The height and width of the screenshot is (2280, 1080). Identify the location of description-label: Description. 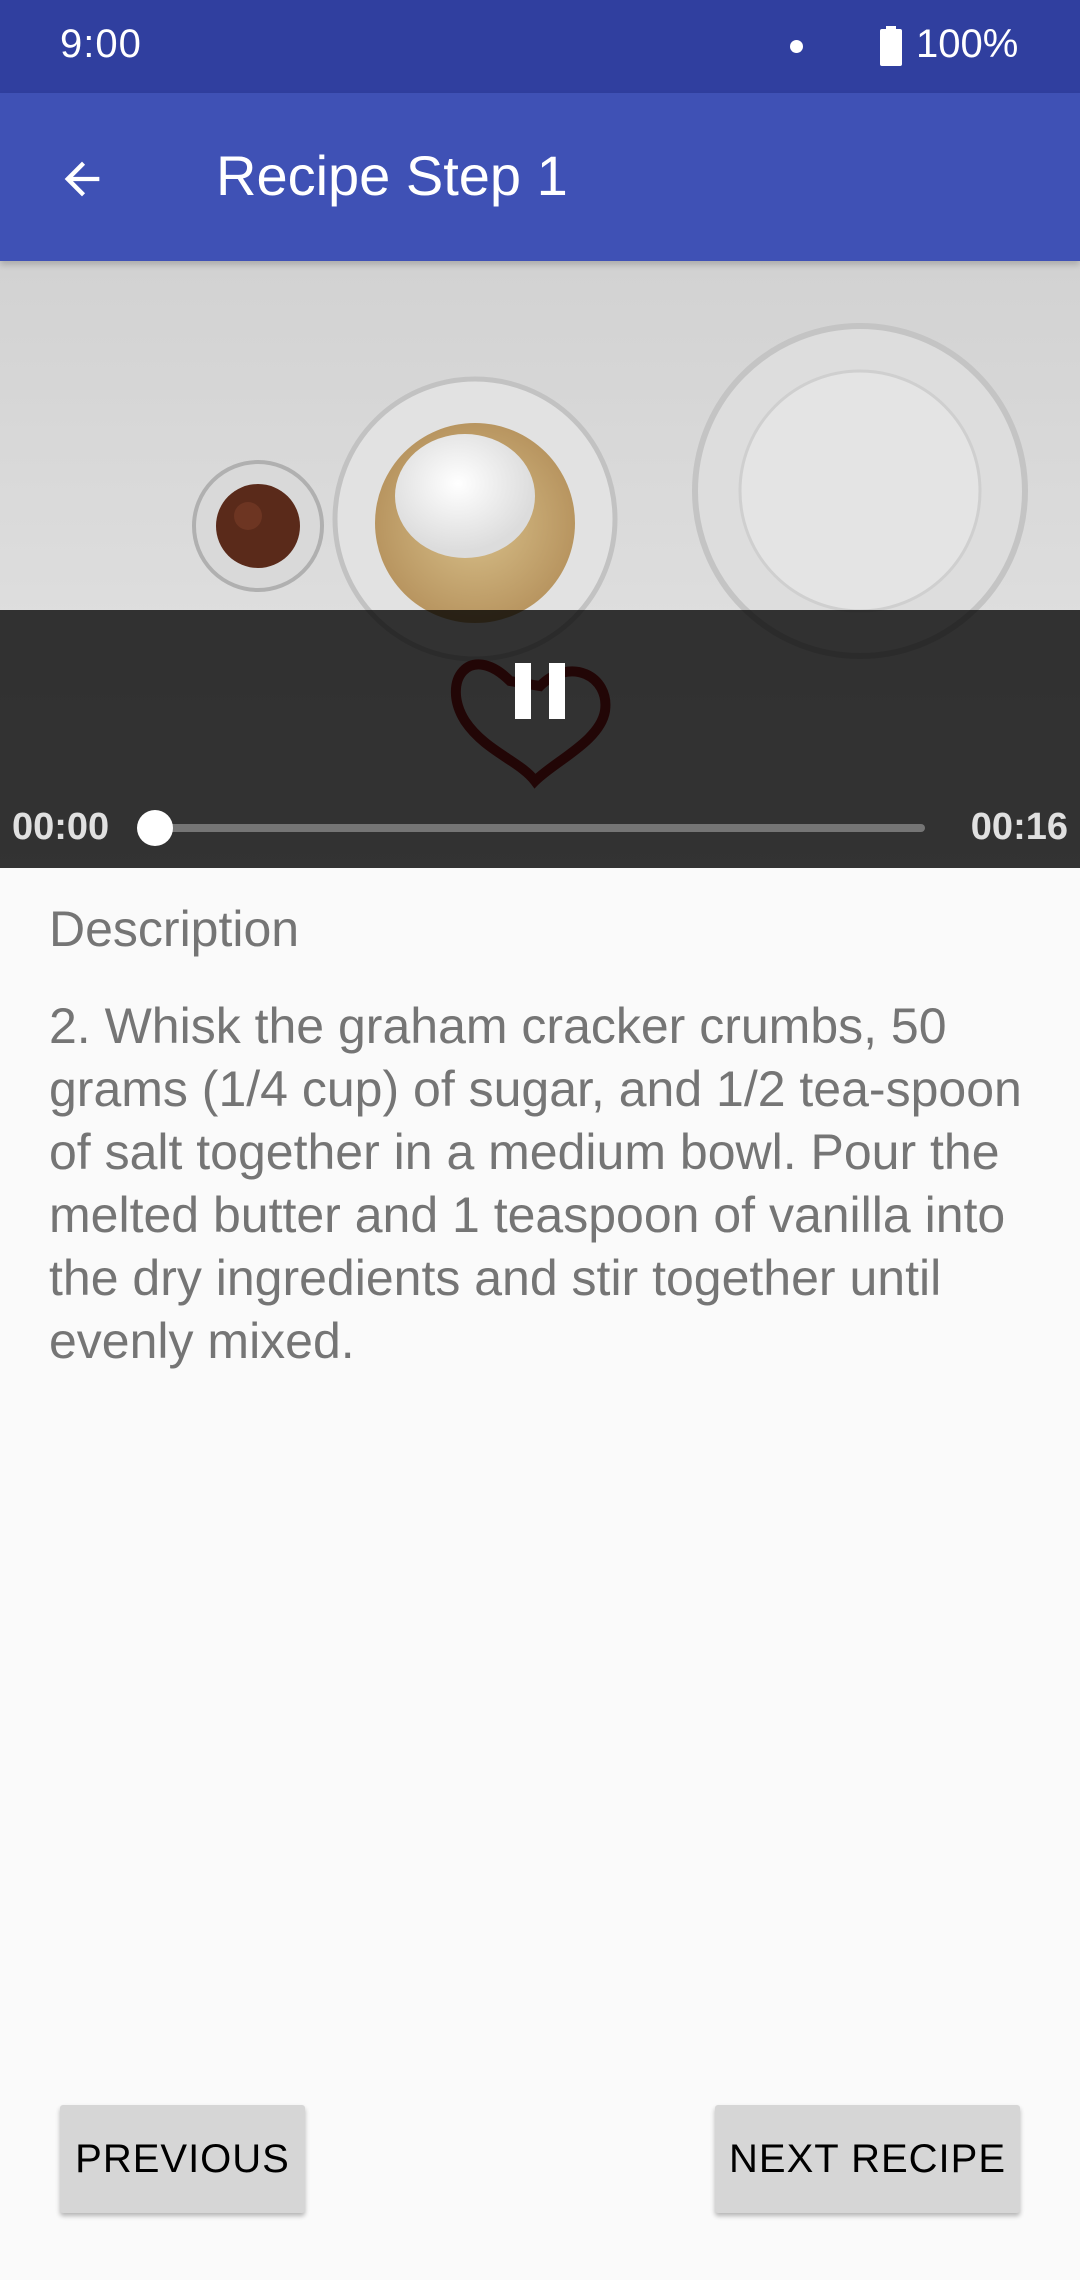
(174, 929).